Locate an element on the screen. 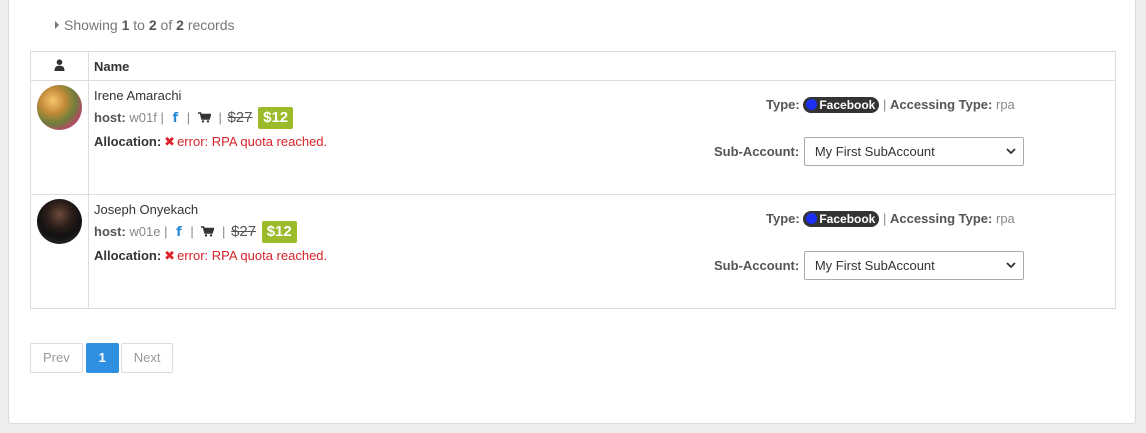  next-page-button: Next is located at coordinates (147, 358).